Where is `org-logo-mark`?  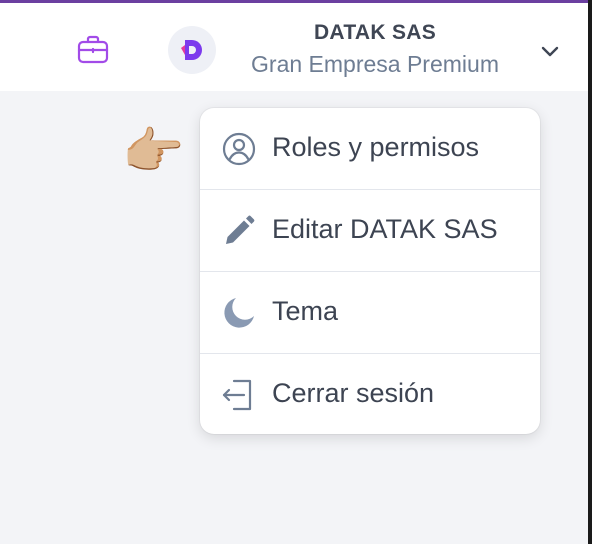 org-logo-mark is located at coordinates (191, 50).